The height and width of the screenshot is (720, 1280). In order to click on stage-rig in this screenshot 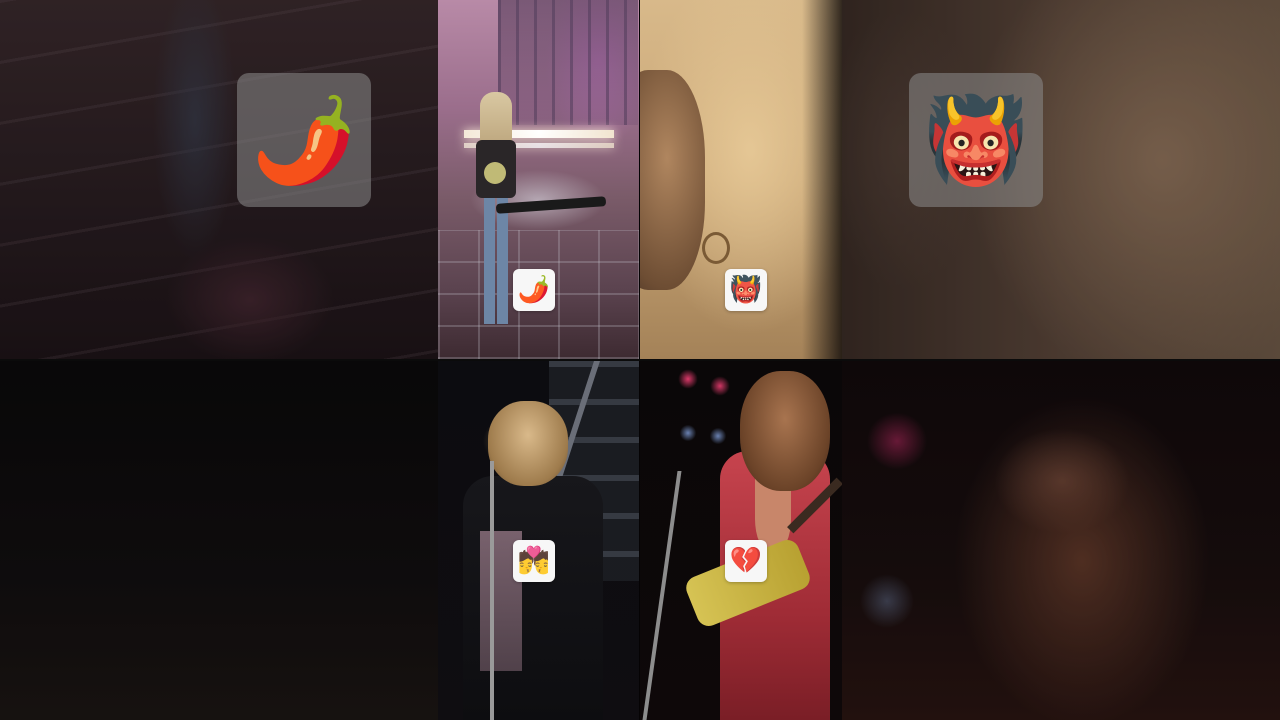, I will do `click(568, 62)`.